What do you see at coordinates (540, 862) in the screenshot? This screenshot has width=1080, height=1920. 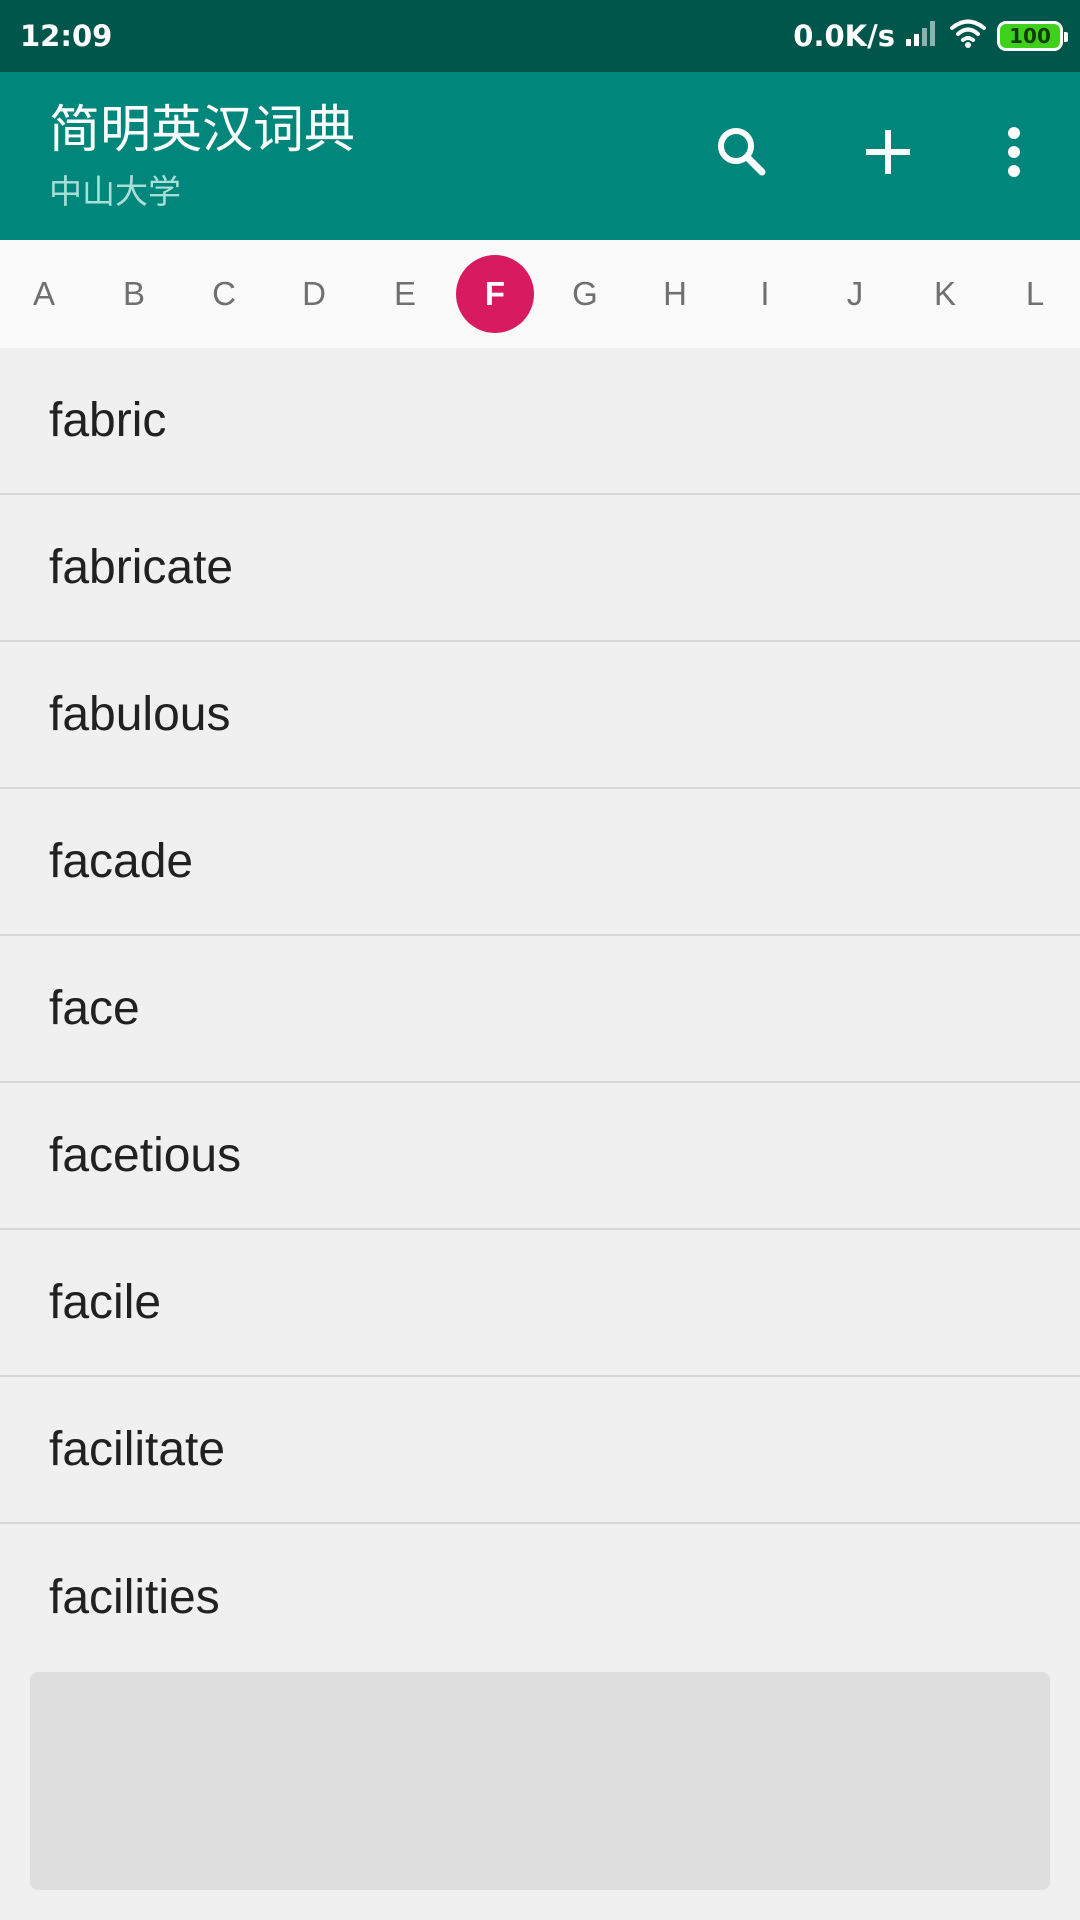 I see `word-row: facade` at bounding box center [540, 862].